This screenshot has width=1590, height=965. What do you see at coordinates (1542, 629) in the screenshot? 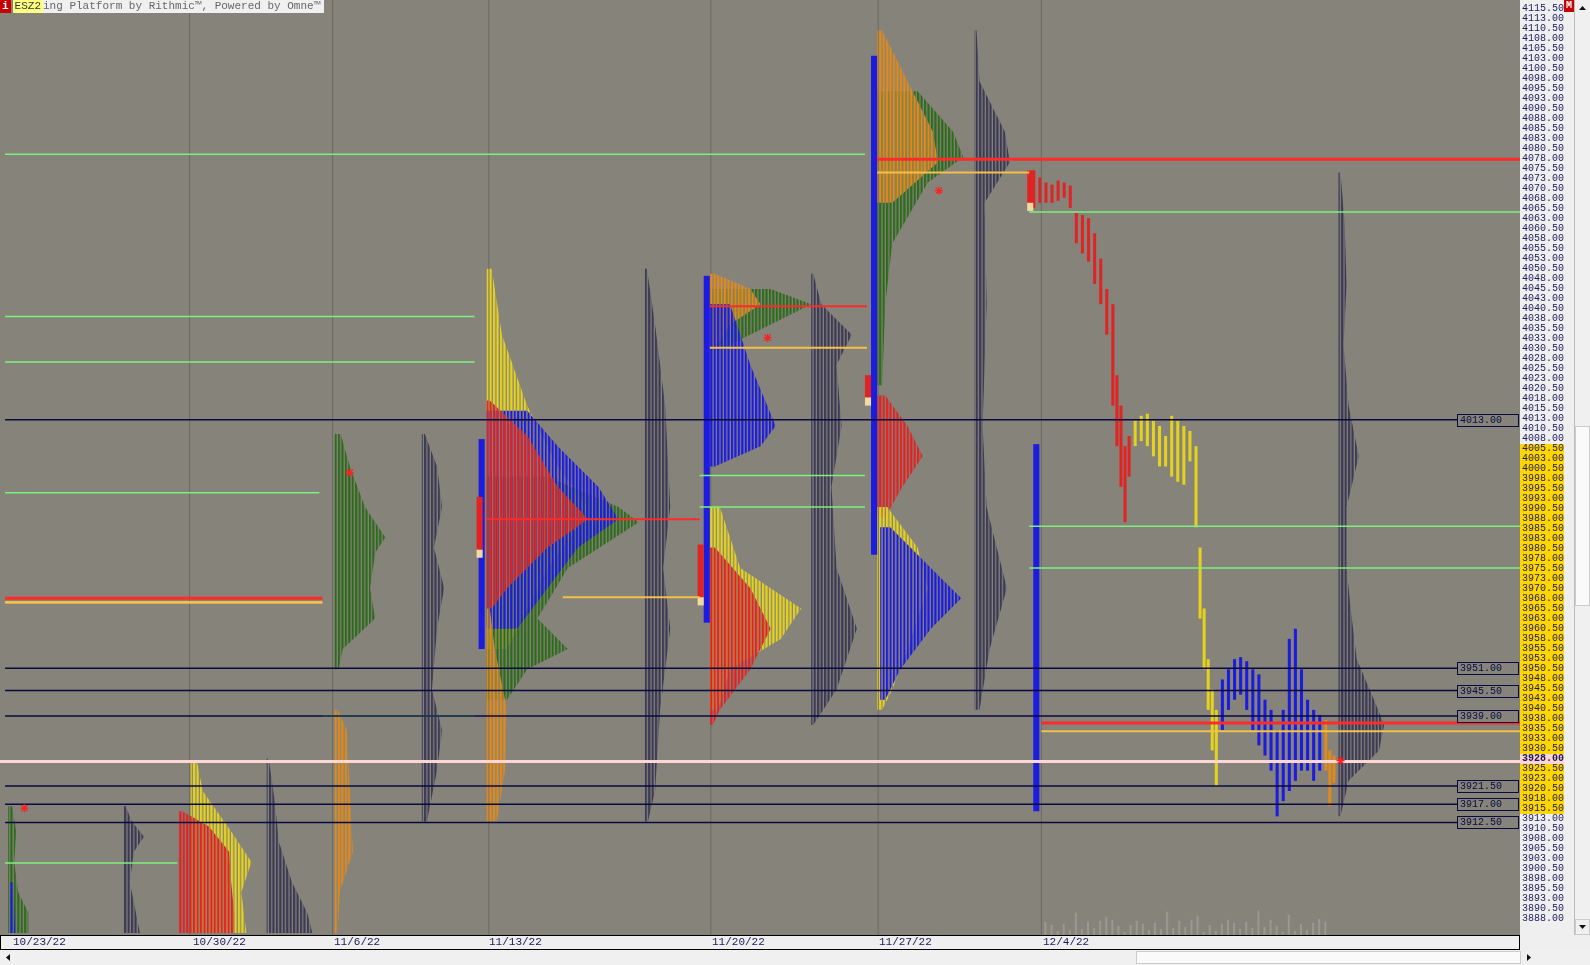
I see `price-tick-label: 3960.50` at bounding box center [1542, 629].